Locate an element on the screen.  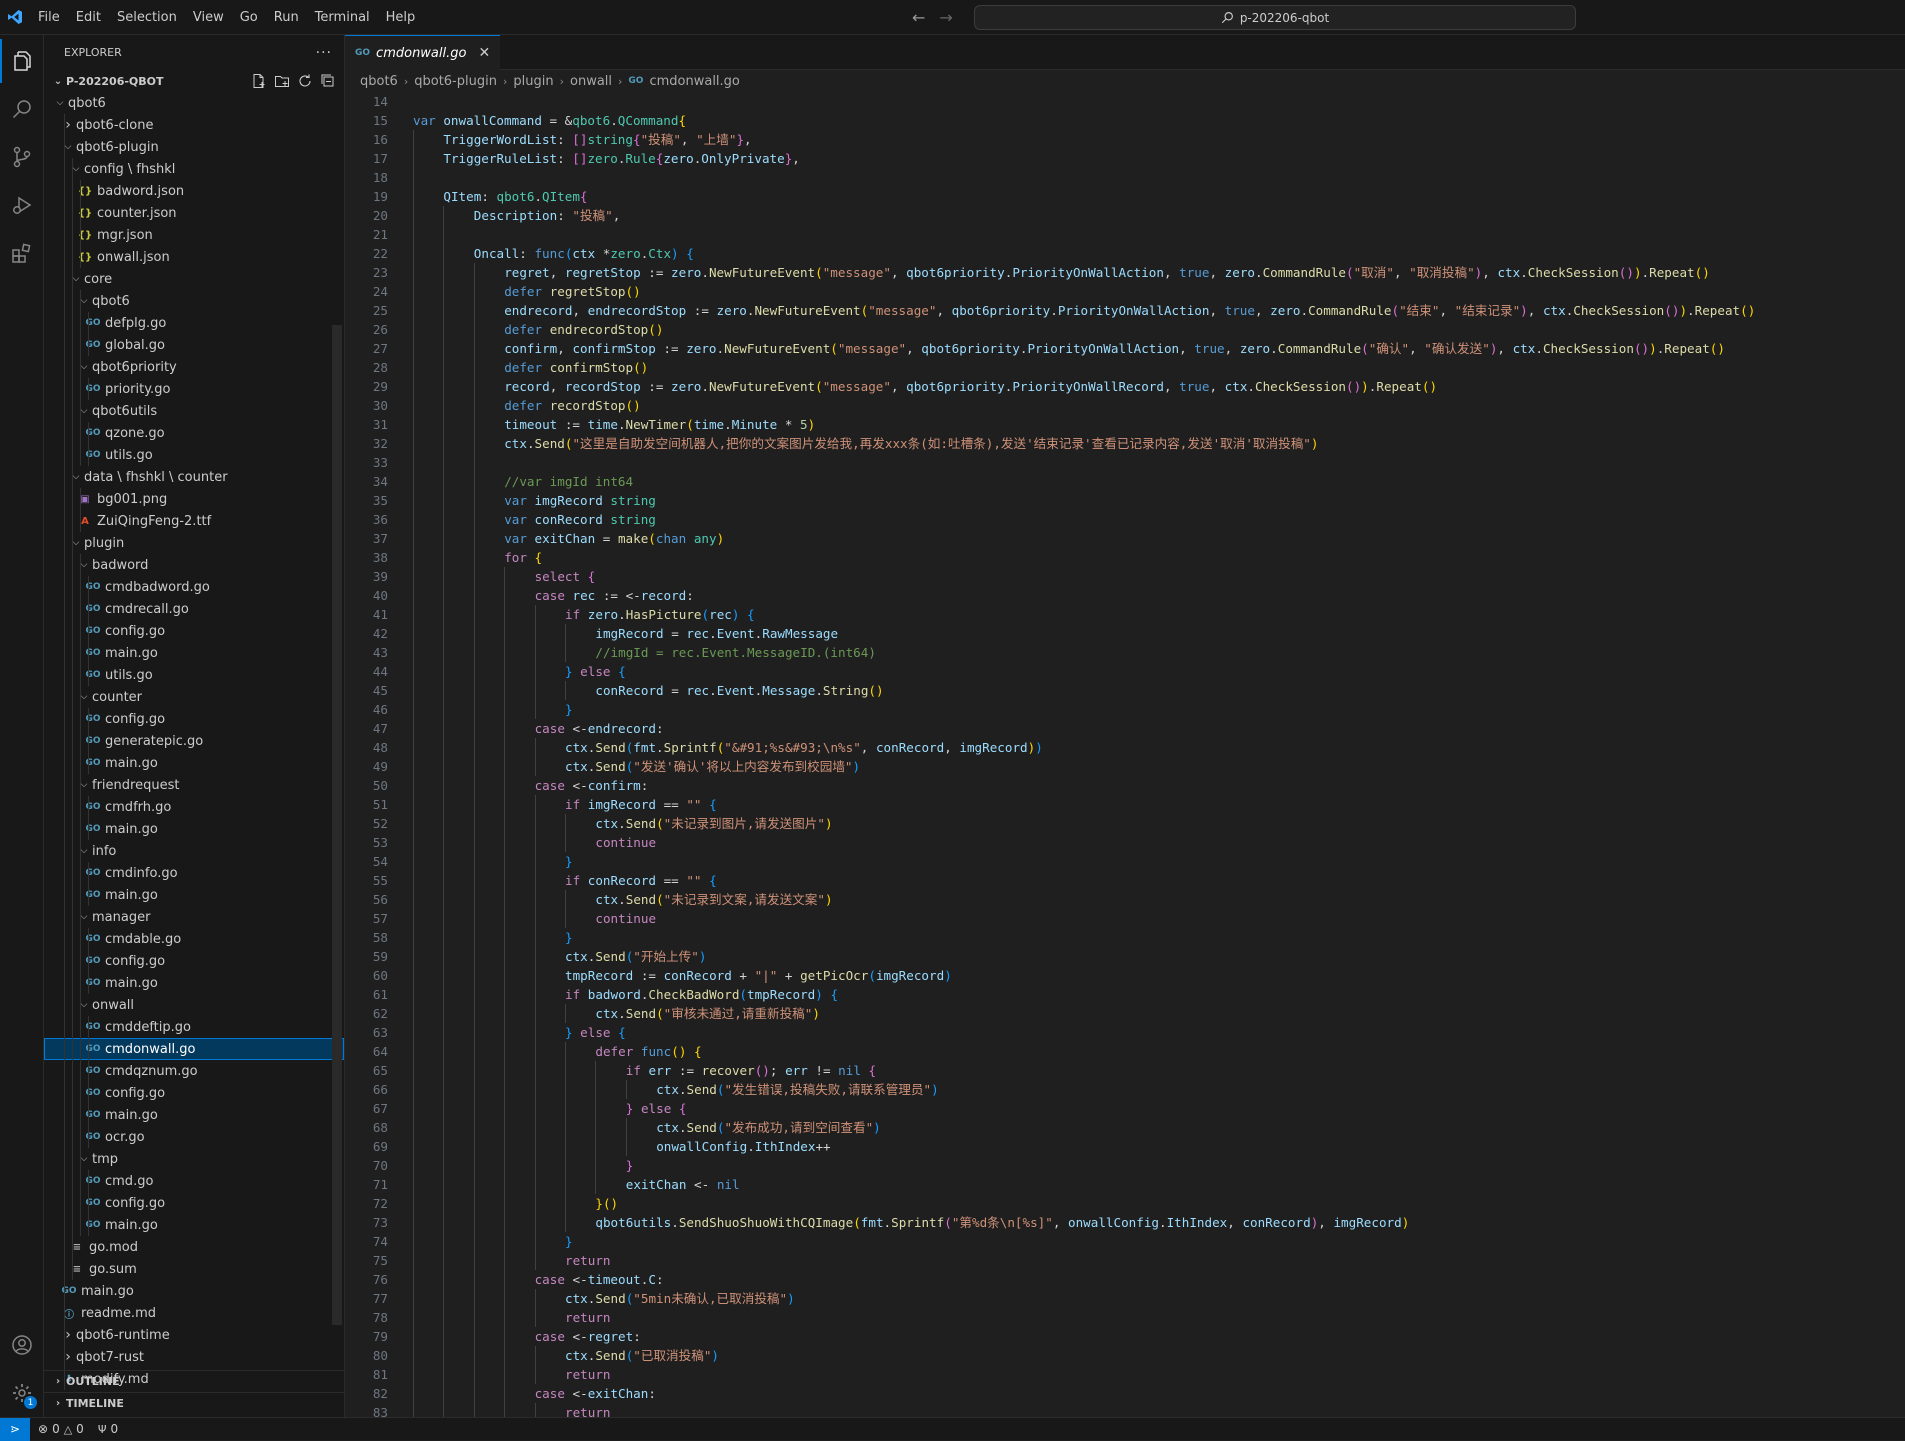
tree-file: ≡ go.mod is located at coordinates (194, 1247).